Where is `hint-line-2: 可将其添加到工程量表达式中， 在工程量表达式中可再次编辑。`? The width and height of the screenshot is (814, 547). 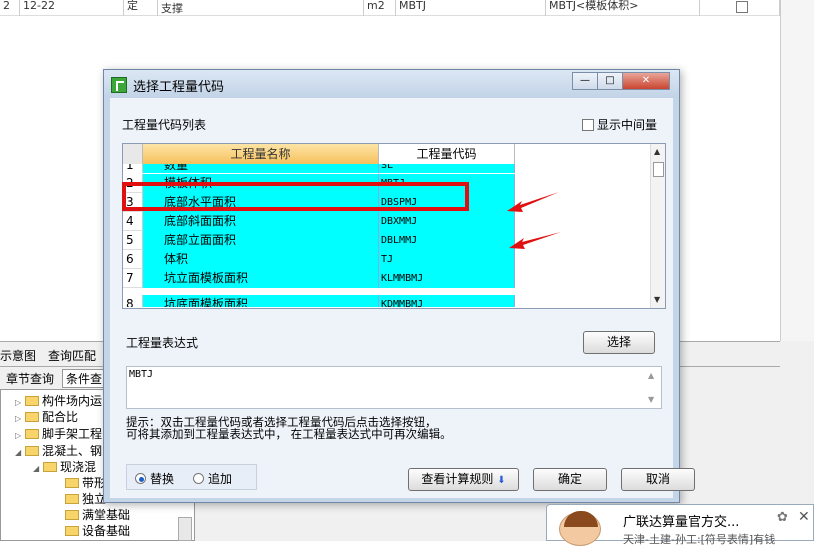
hint-line-2: 可将其添加到工程量表达式中， 在工程量表达式中可再次编辑。 is located at coordinates (289, 434).